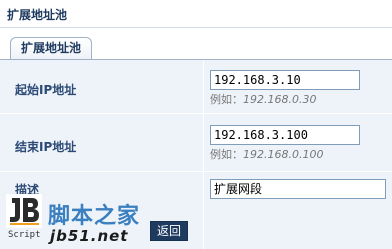 The height and width of the screenshot is (249, 392). What do you see at coordinates (24, 211) in the screenshot?
I see `watermark-logo-icon: JB` at bounding box center [24, 211].